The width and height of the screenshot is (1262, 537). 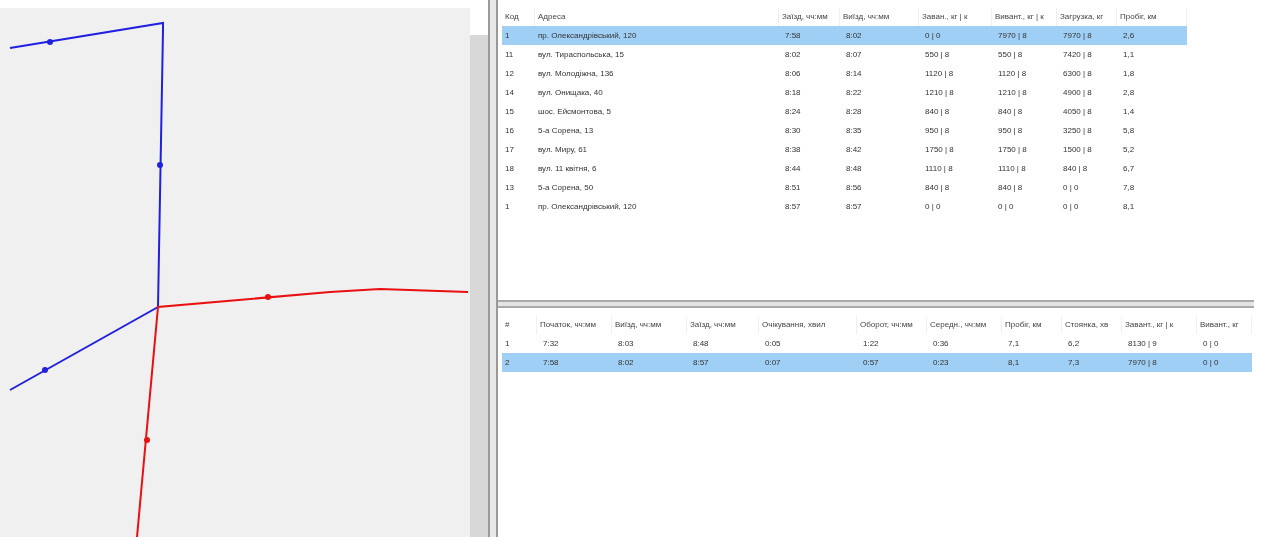 I want to click on table-cell-text: 2,6, so click(x=1129, y=36).